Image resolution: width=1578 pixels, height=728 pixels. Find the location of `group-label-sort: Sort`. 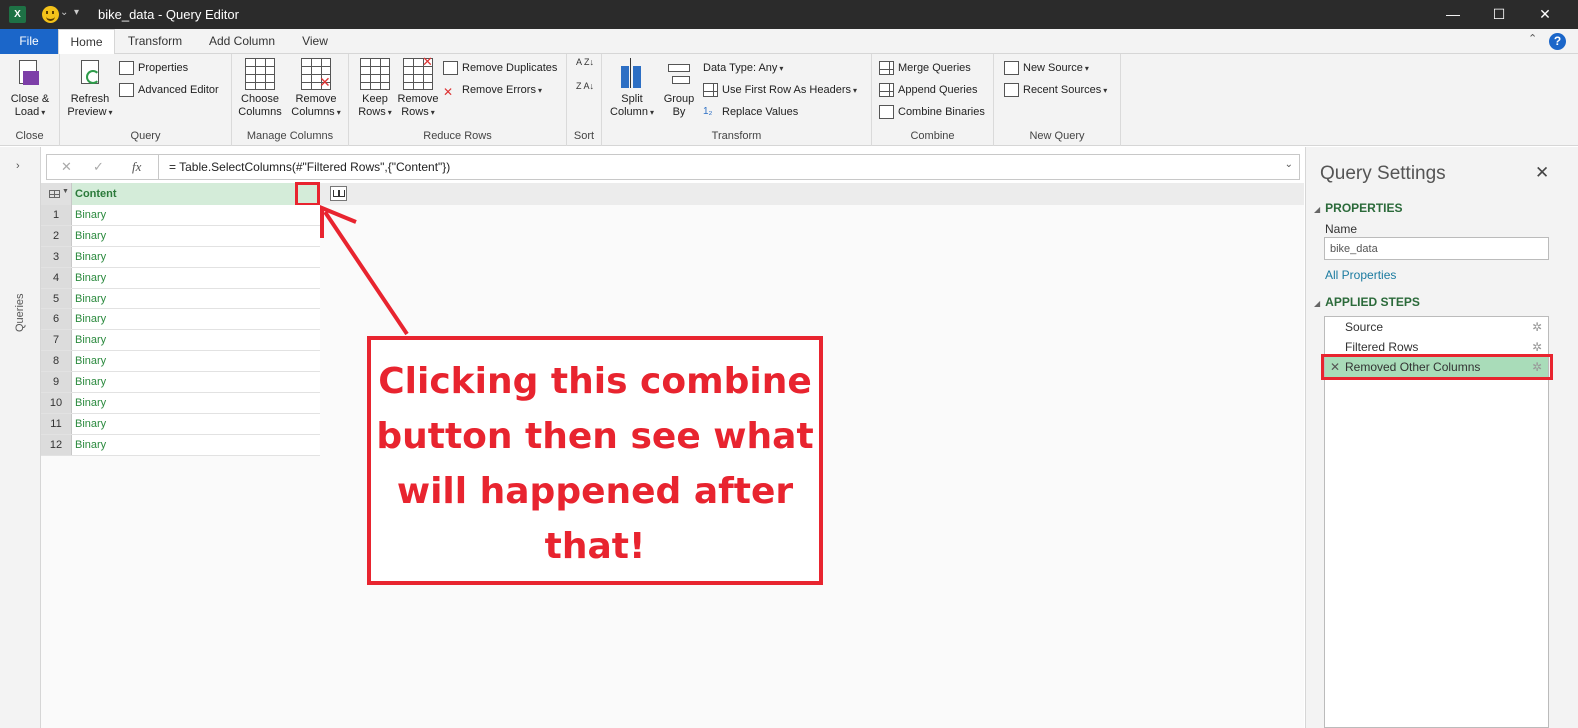

group-label-sort: Sort is located at coordinates (584, 136).